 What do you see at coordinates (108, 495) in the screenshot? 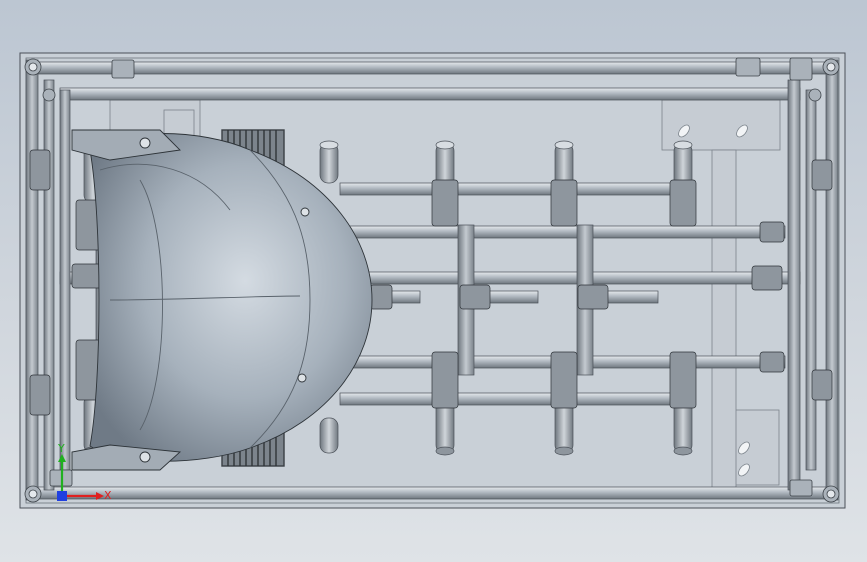
I see `triad-x-label: X` at bounding box center [108, 495].